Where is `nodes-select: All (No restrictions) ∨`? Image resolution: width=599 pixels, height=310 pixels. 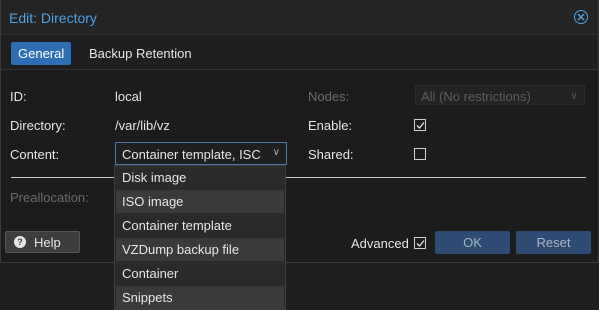
nodes-select: All (No restrictions) ∨ is located at coordinates (500, 95).